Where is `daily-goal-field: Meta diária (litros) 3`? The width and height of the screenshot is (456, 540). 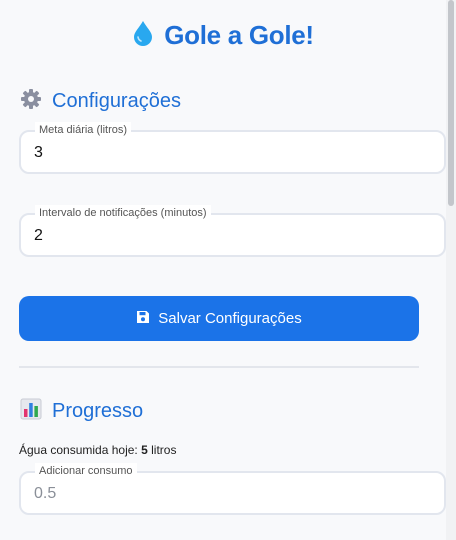 daily-goal-field: Meta diária (litros) 3 is located at coordinates (232, 148).